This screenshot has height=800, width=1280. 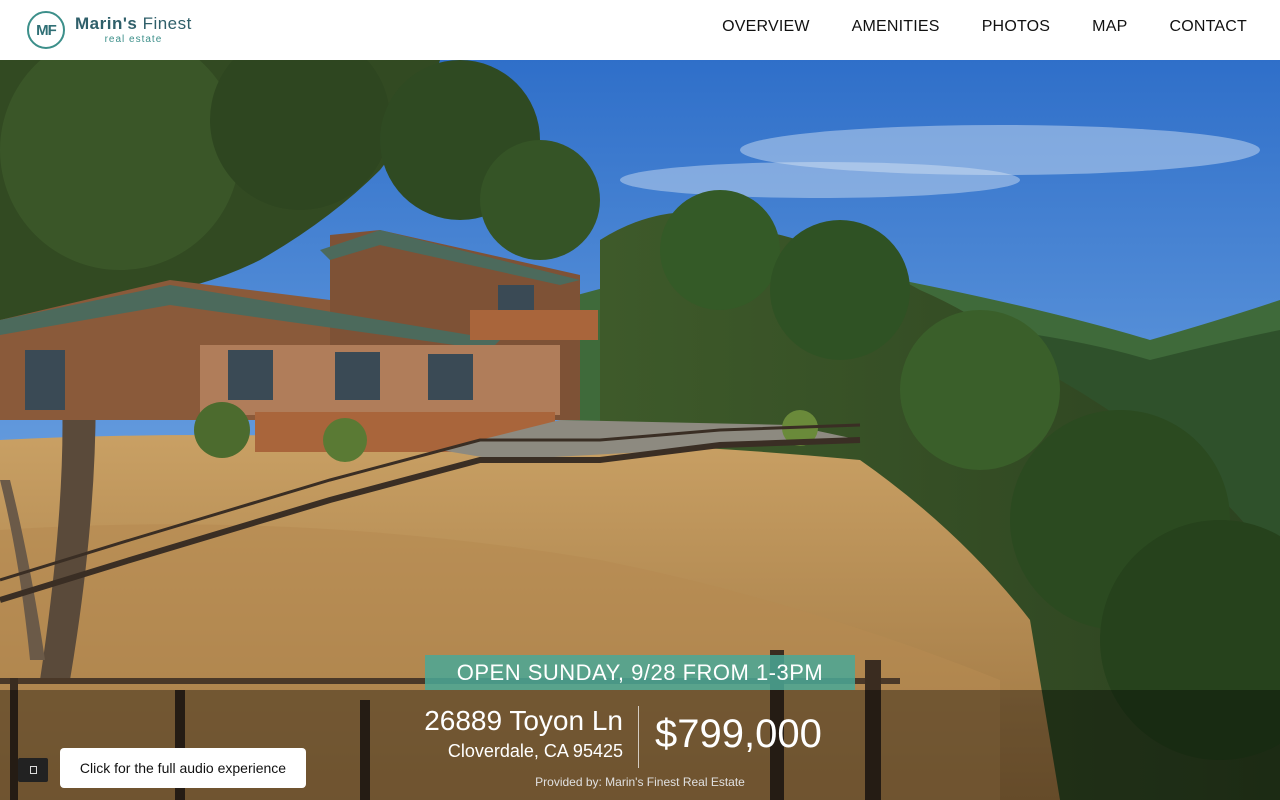 I want to click on listing-price: $799,000, so click(x=738, y=734).